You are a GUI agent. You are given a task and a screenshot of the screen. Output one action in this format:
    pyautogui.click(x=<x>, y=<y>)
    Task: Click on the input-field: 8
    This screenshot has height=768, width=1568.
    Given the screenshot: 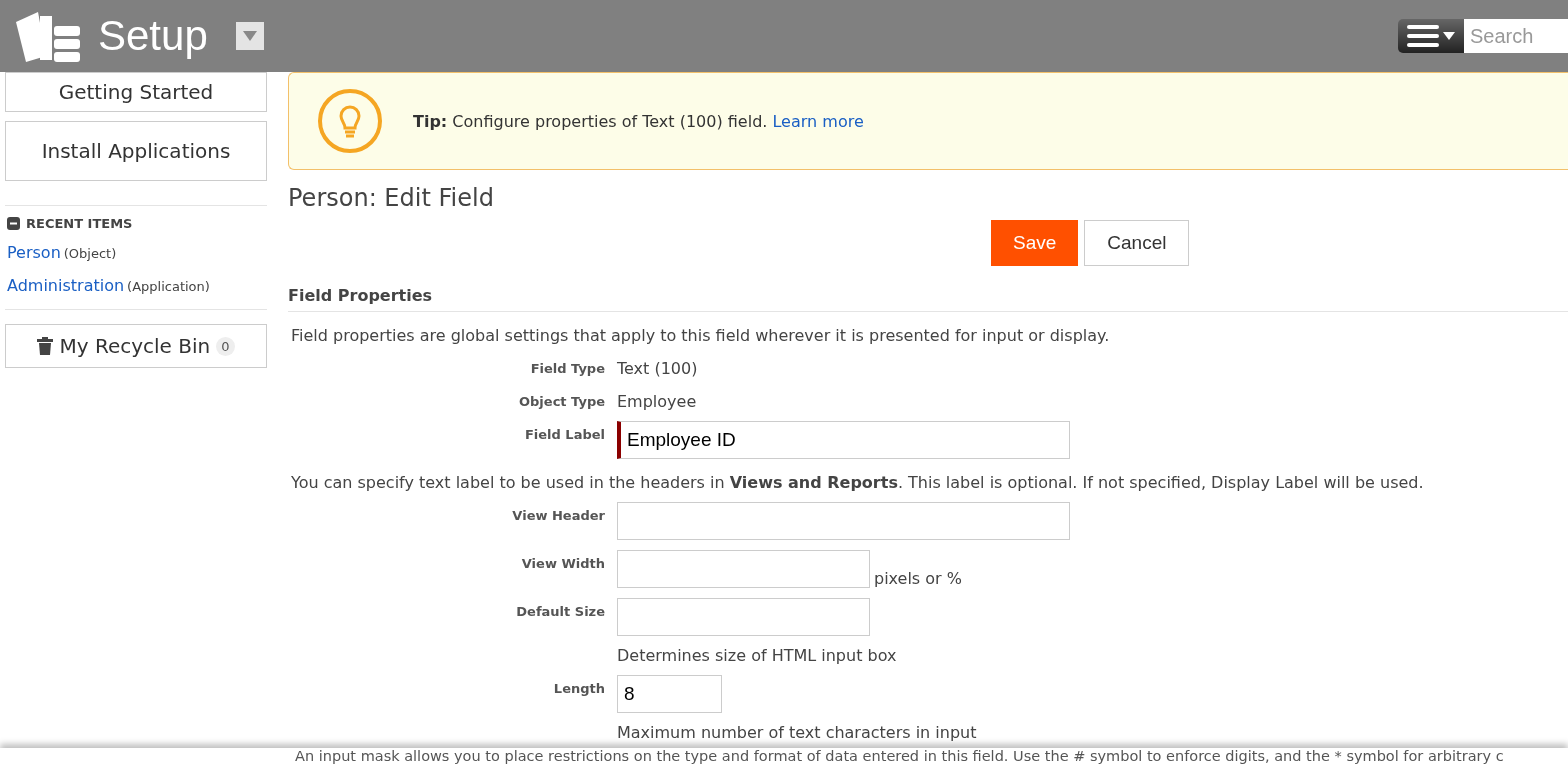 What is the action you would take?
    pyautogui.click(x=669, y=694)
    